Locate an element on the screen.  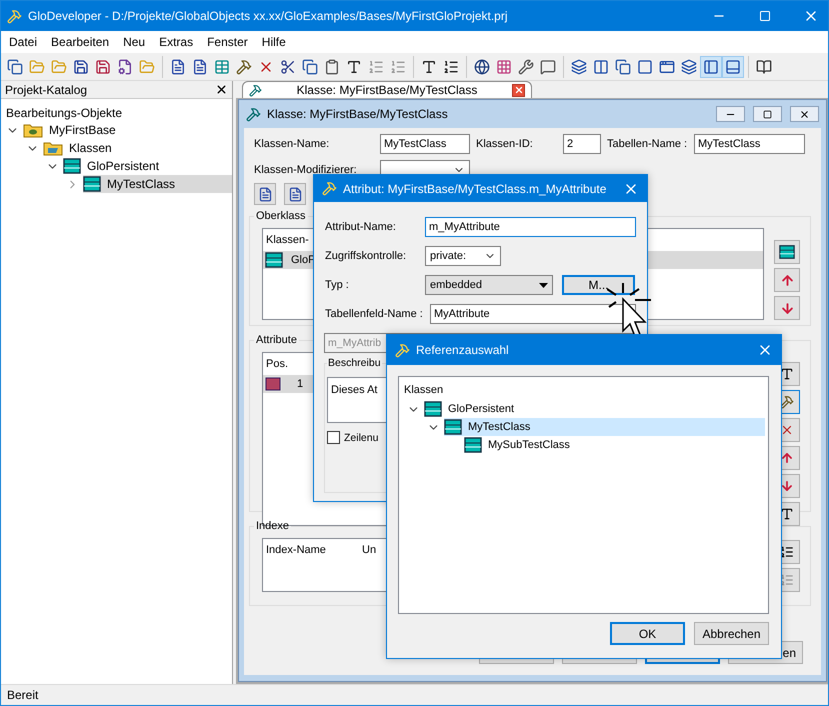
close-button is located at coordinates (804, 114).